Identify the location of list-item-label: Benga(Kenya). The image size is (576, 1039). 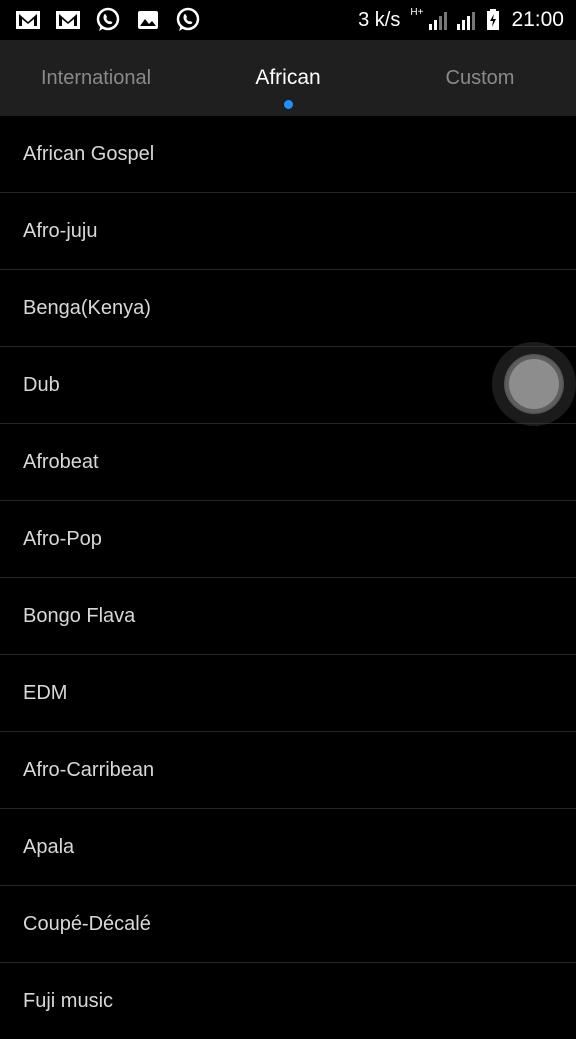
(87, 307).